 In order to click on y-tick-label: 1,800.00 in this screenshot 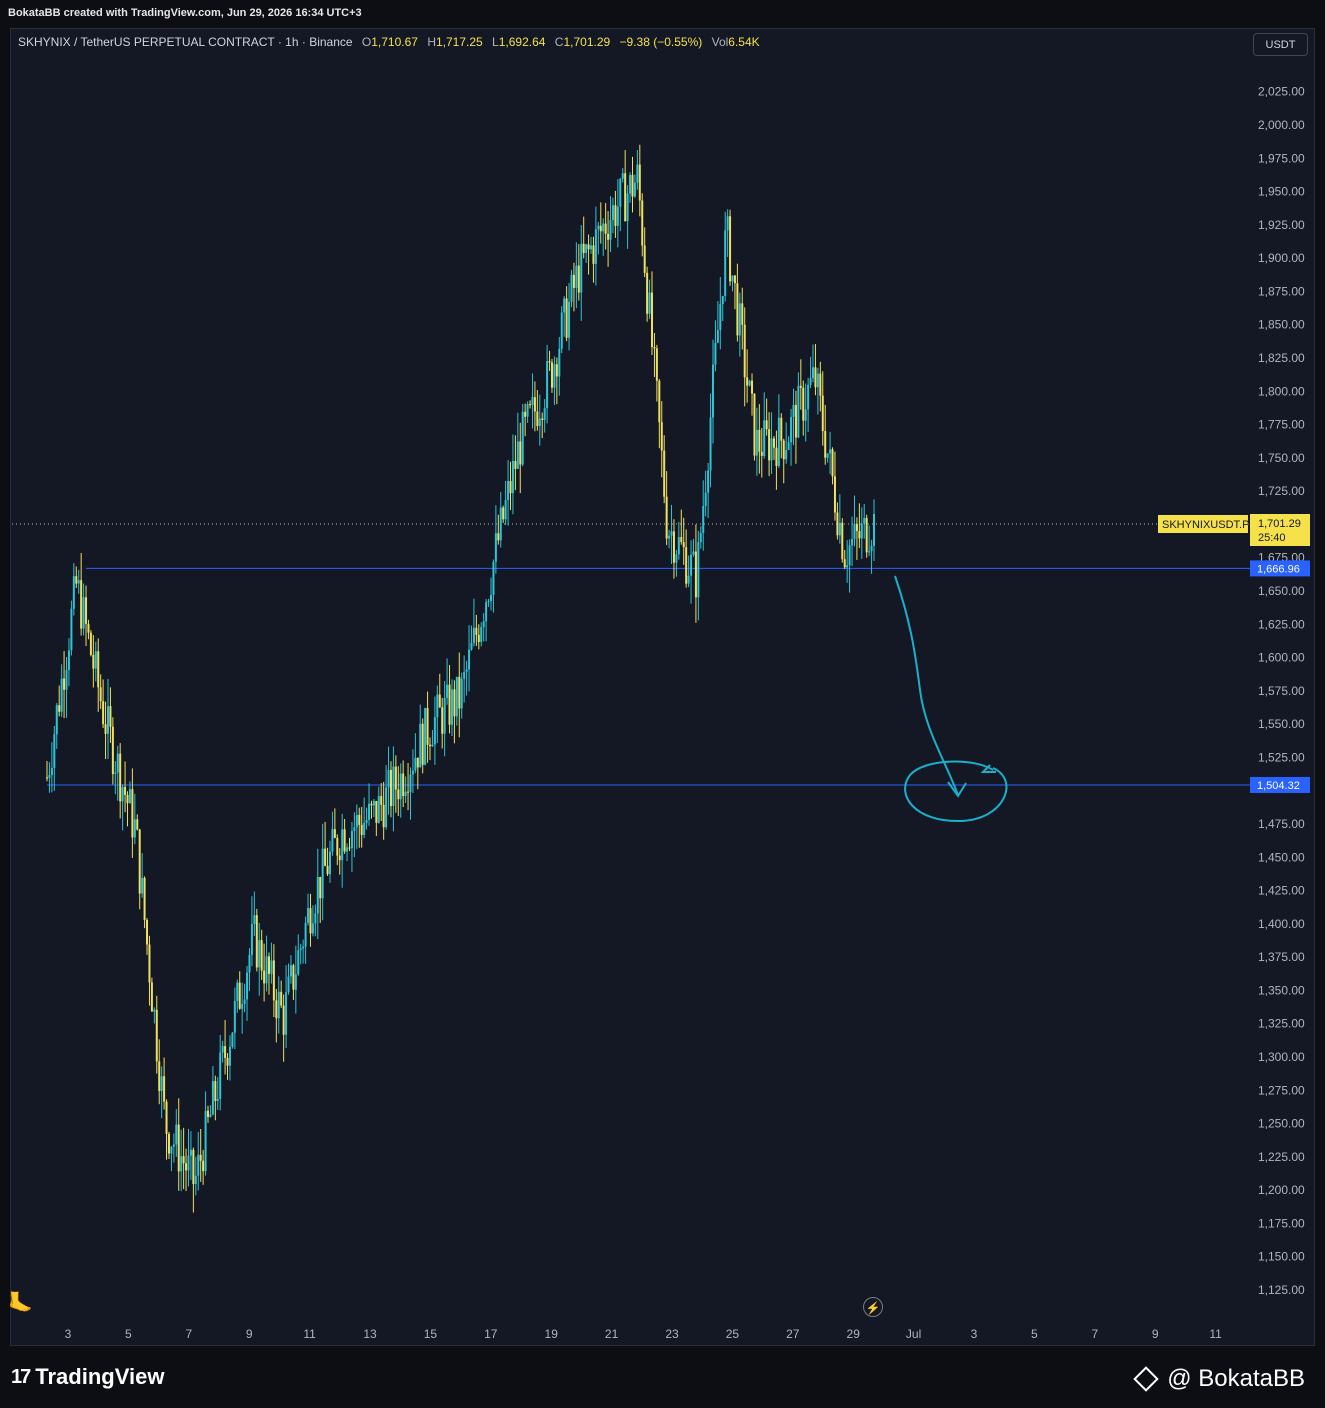, I will do `click(1281, 391)`.